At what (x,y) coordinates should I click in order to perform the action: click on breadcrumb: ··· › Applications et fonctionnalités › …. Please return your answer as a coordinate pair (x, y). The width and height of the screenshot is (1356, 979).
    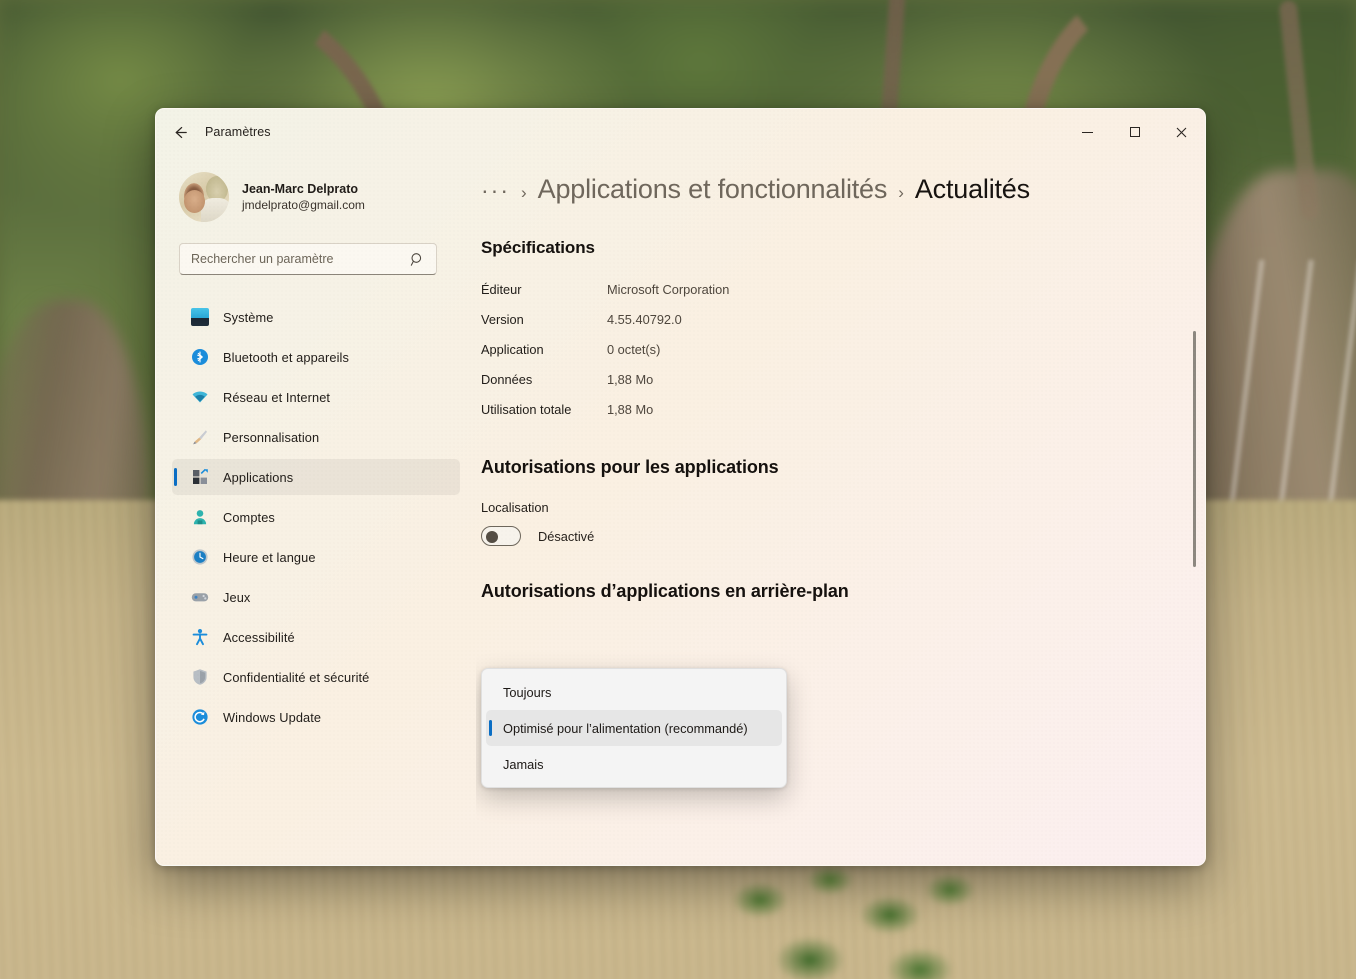
    Looking at the image, I should click on (840, 180).